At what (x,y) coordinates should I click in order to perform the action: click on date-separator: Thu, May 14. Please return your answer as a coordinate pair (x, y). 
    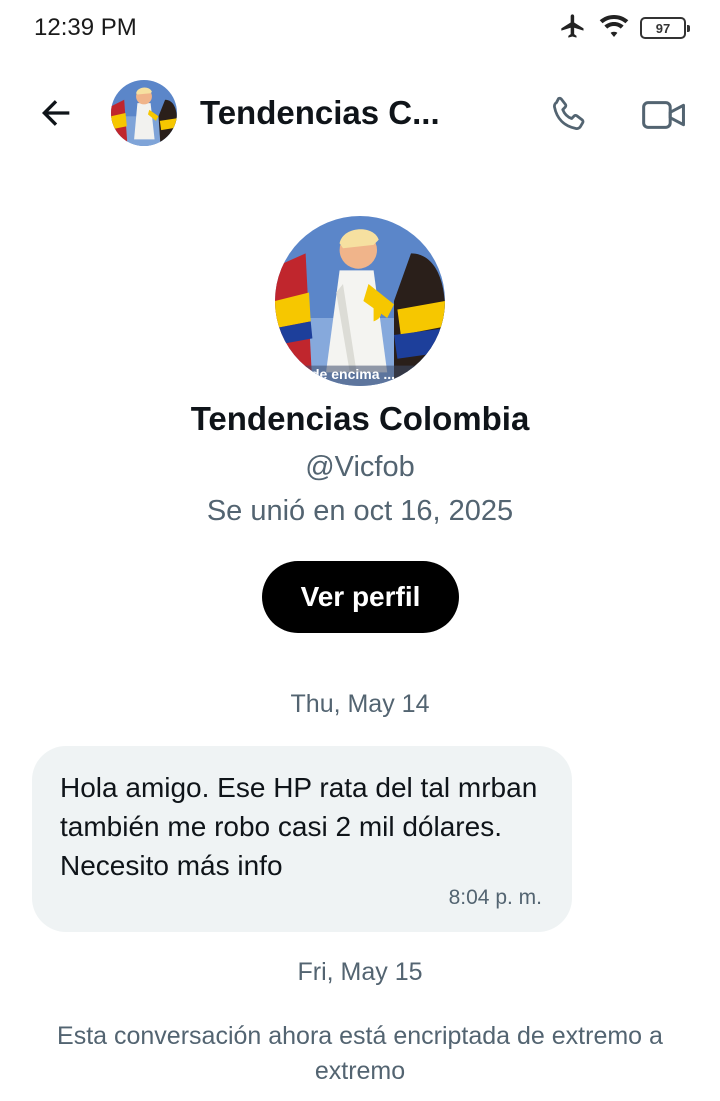
    Looking at the image, I should click on (360, 704).